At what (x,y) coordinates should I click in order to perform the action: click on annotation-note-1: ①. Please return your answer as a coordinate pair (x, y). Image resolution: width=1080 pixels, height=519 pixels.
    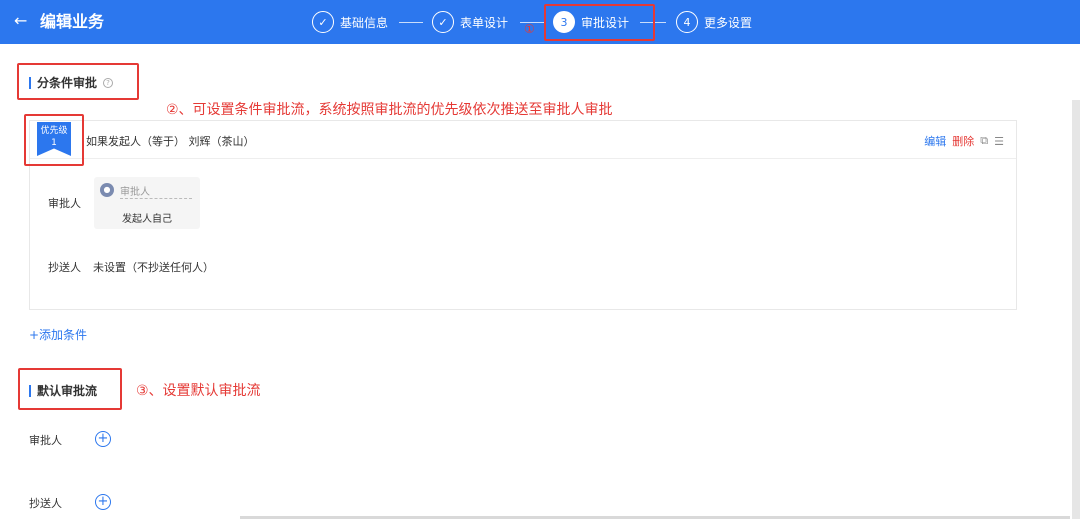
    Looking at the image, I should click on (529, 29).